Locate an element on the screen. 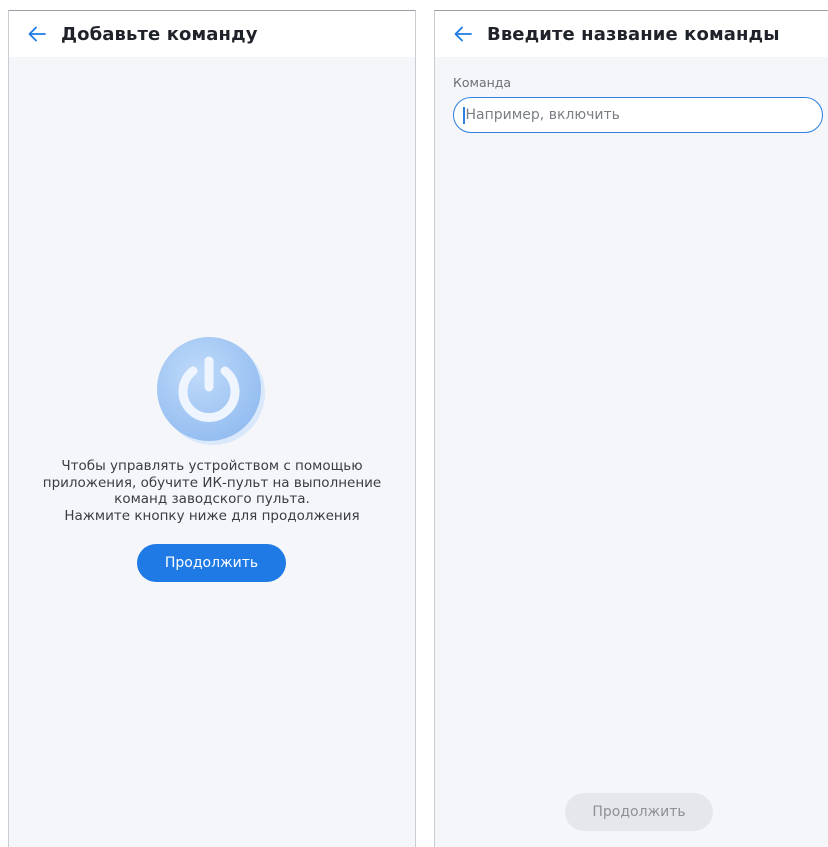  app-bar: Введите название команды is located at coordinates (631, 34).